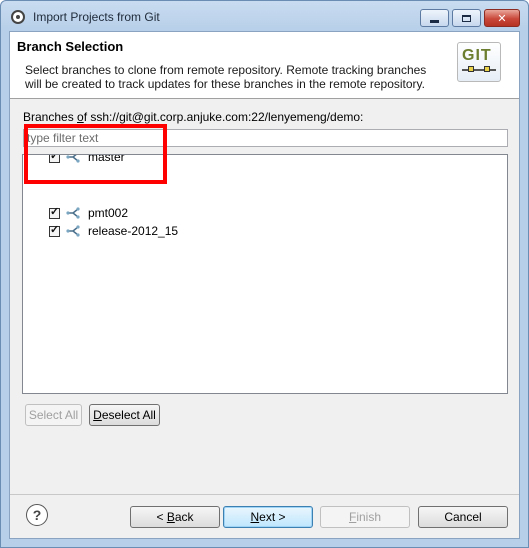 Image resolution: width=529 pixels, height=548 pixels. What do you see at coordinates (352, 517) in the screenshot?
I see `finish-mnemonic: F` at bounding box center [352, 517].